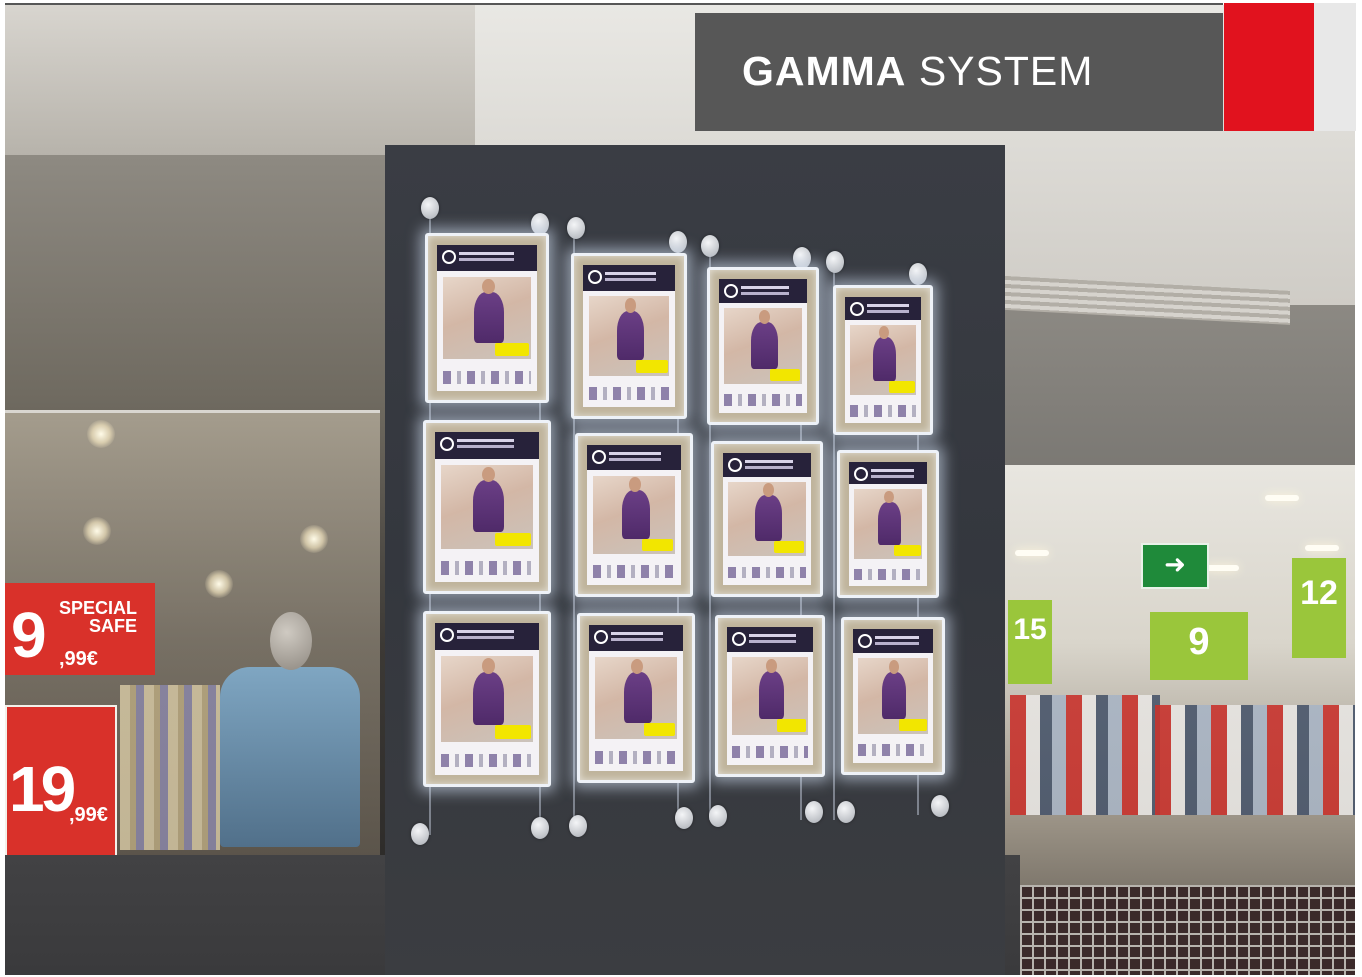 The image size is (1362, 977). I want to click on sale-sign-9-99: SPECIAL SAFE 9 ,99€, so click(80, 629).